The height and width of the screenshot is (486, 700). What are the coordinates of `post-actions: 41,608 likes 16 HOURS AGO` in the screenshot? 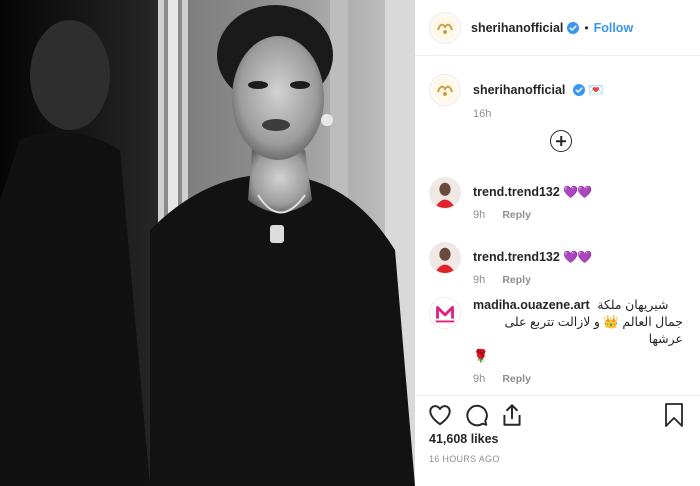 It's located at (557, 440).